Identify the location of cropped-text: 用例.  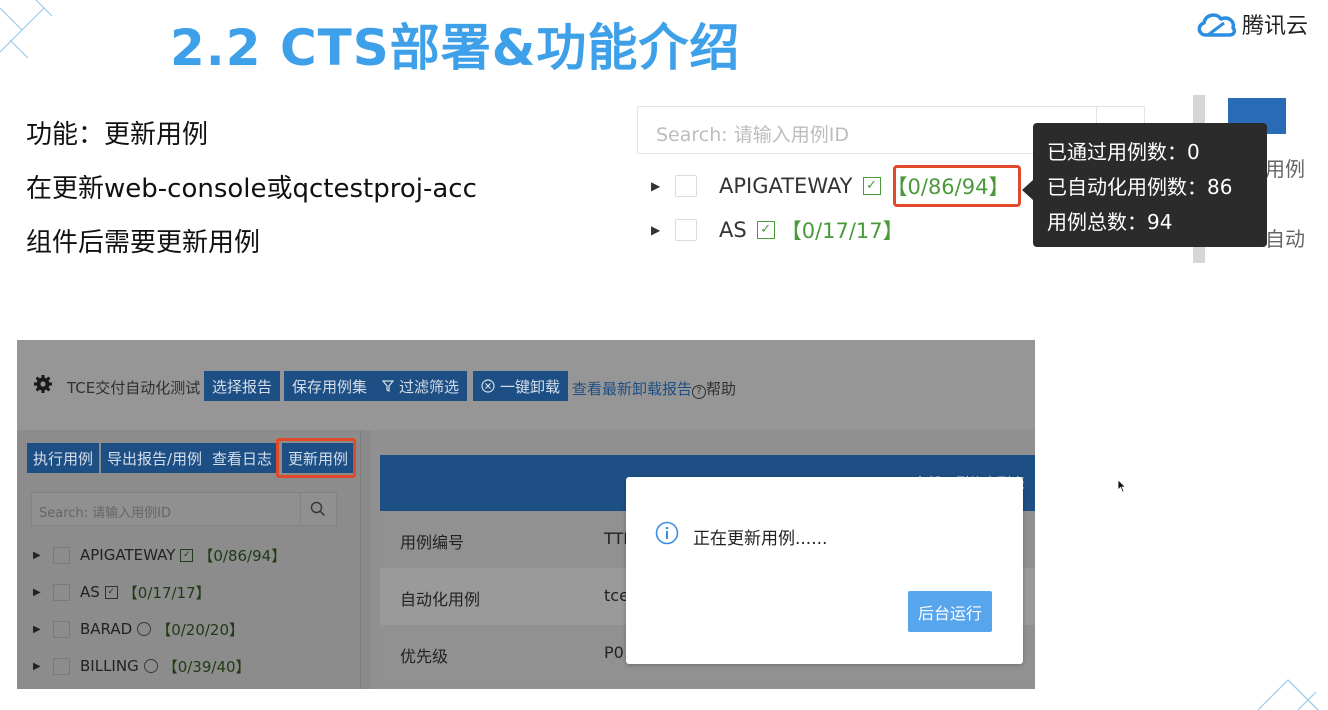
(1285, 169).